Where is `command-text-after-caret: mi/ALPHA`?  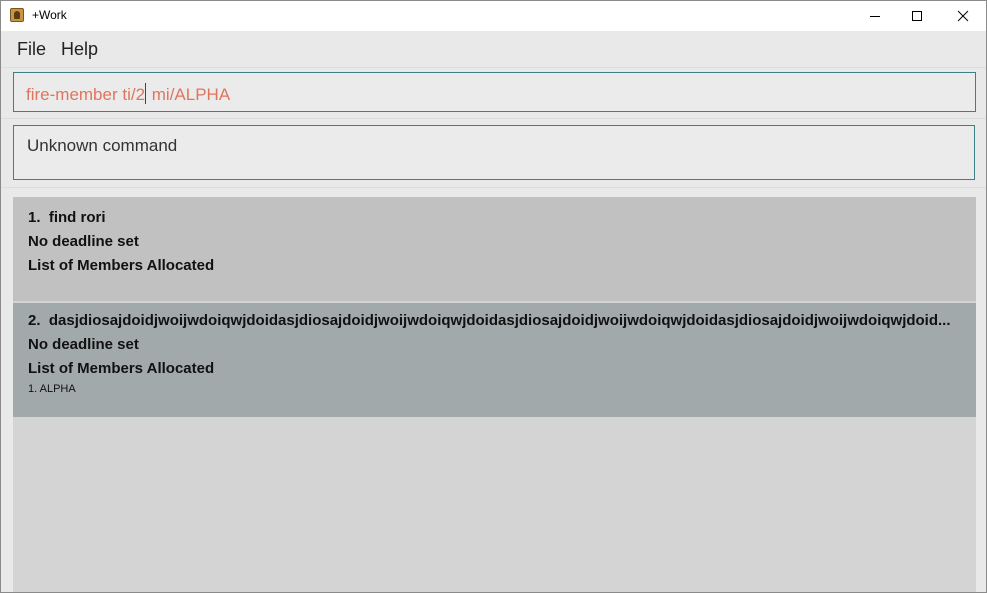 command-text-after-caret: mi/ALPHA is located at coordinates (189, 94).